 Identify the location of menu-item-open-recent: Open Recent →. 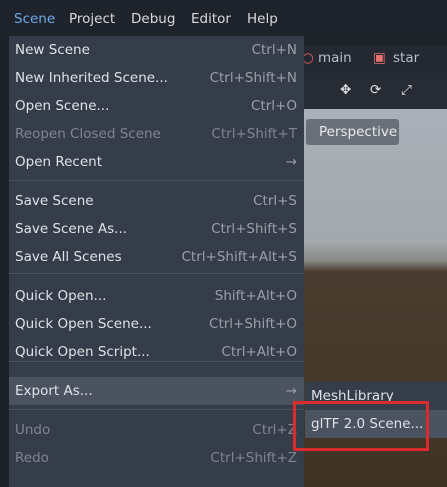
(156, 162).